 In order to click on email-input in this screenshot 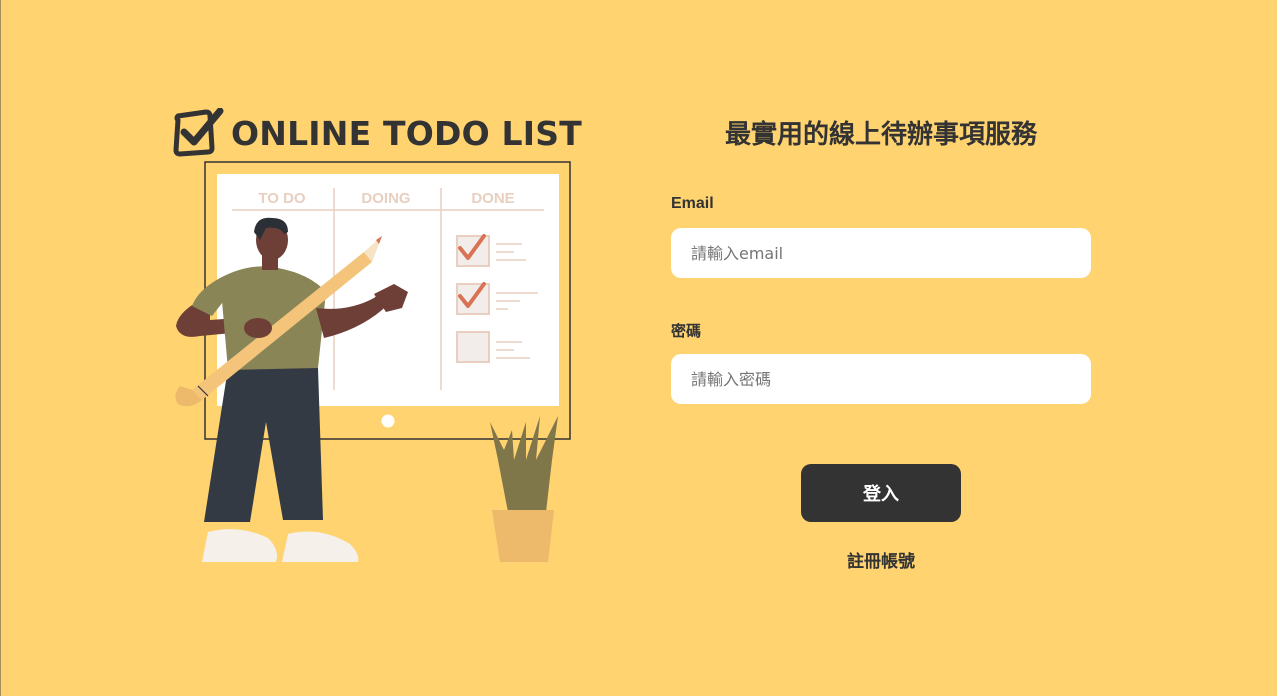, I will do `click(881, 253)`.